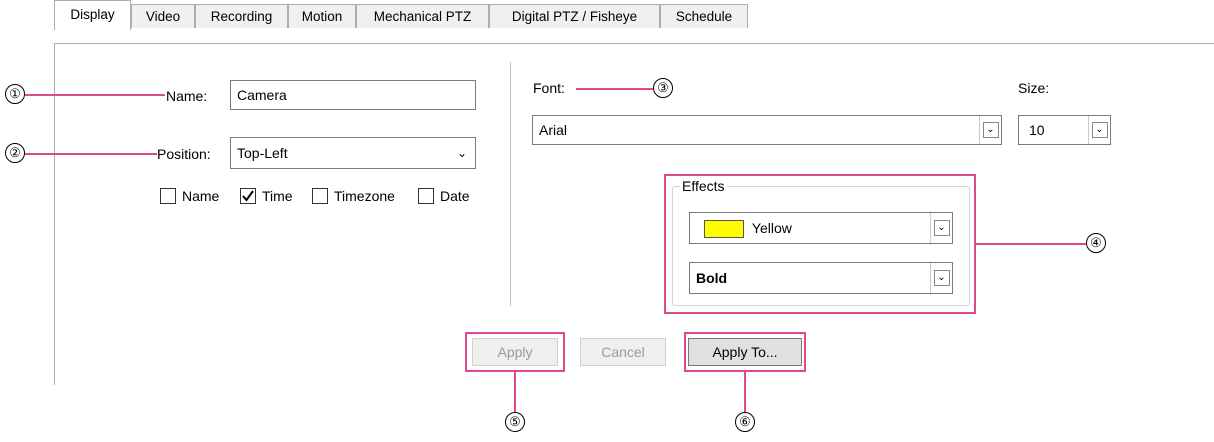  Describe the element at coordinates (187, 96) in the screenshot. I see `name-label: Name:` at that location.